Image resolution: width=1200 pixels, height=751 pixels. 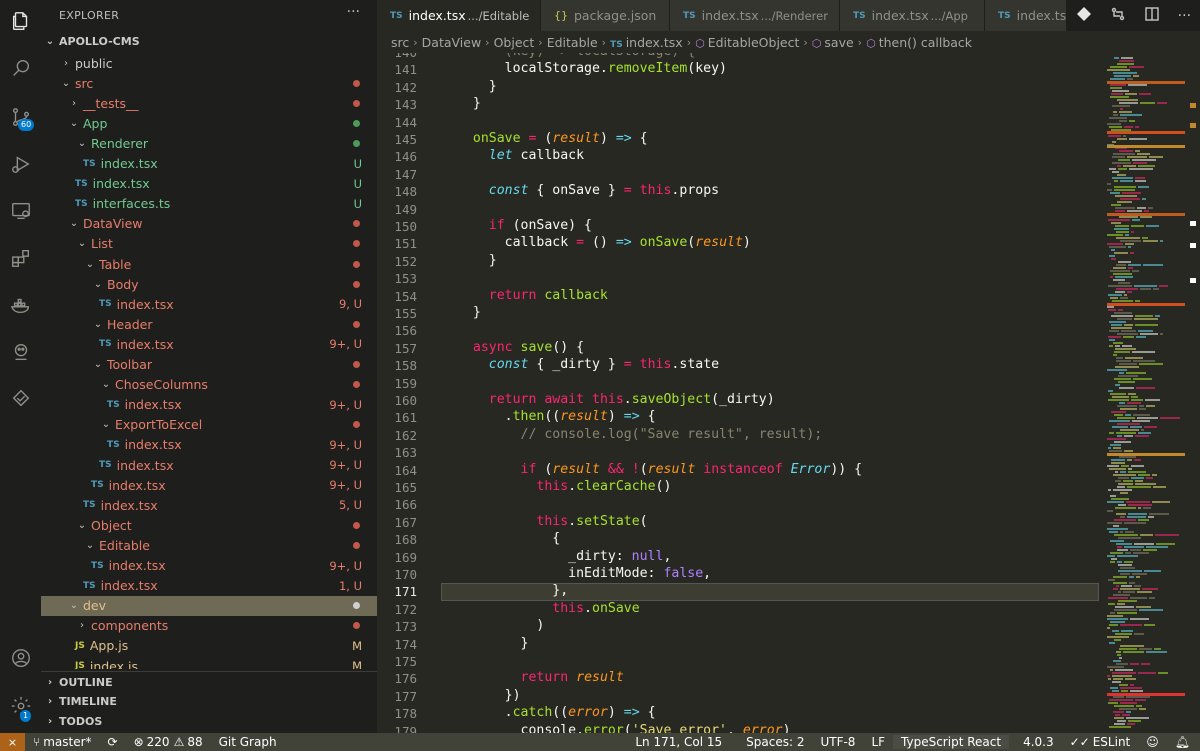 I want to click on tab-editable-index: TS index.tsx .../Editable, so click(x=459, y=15).